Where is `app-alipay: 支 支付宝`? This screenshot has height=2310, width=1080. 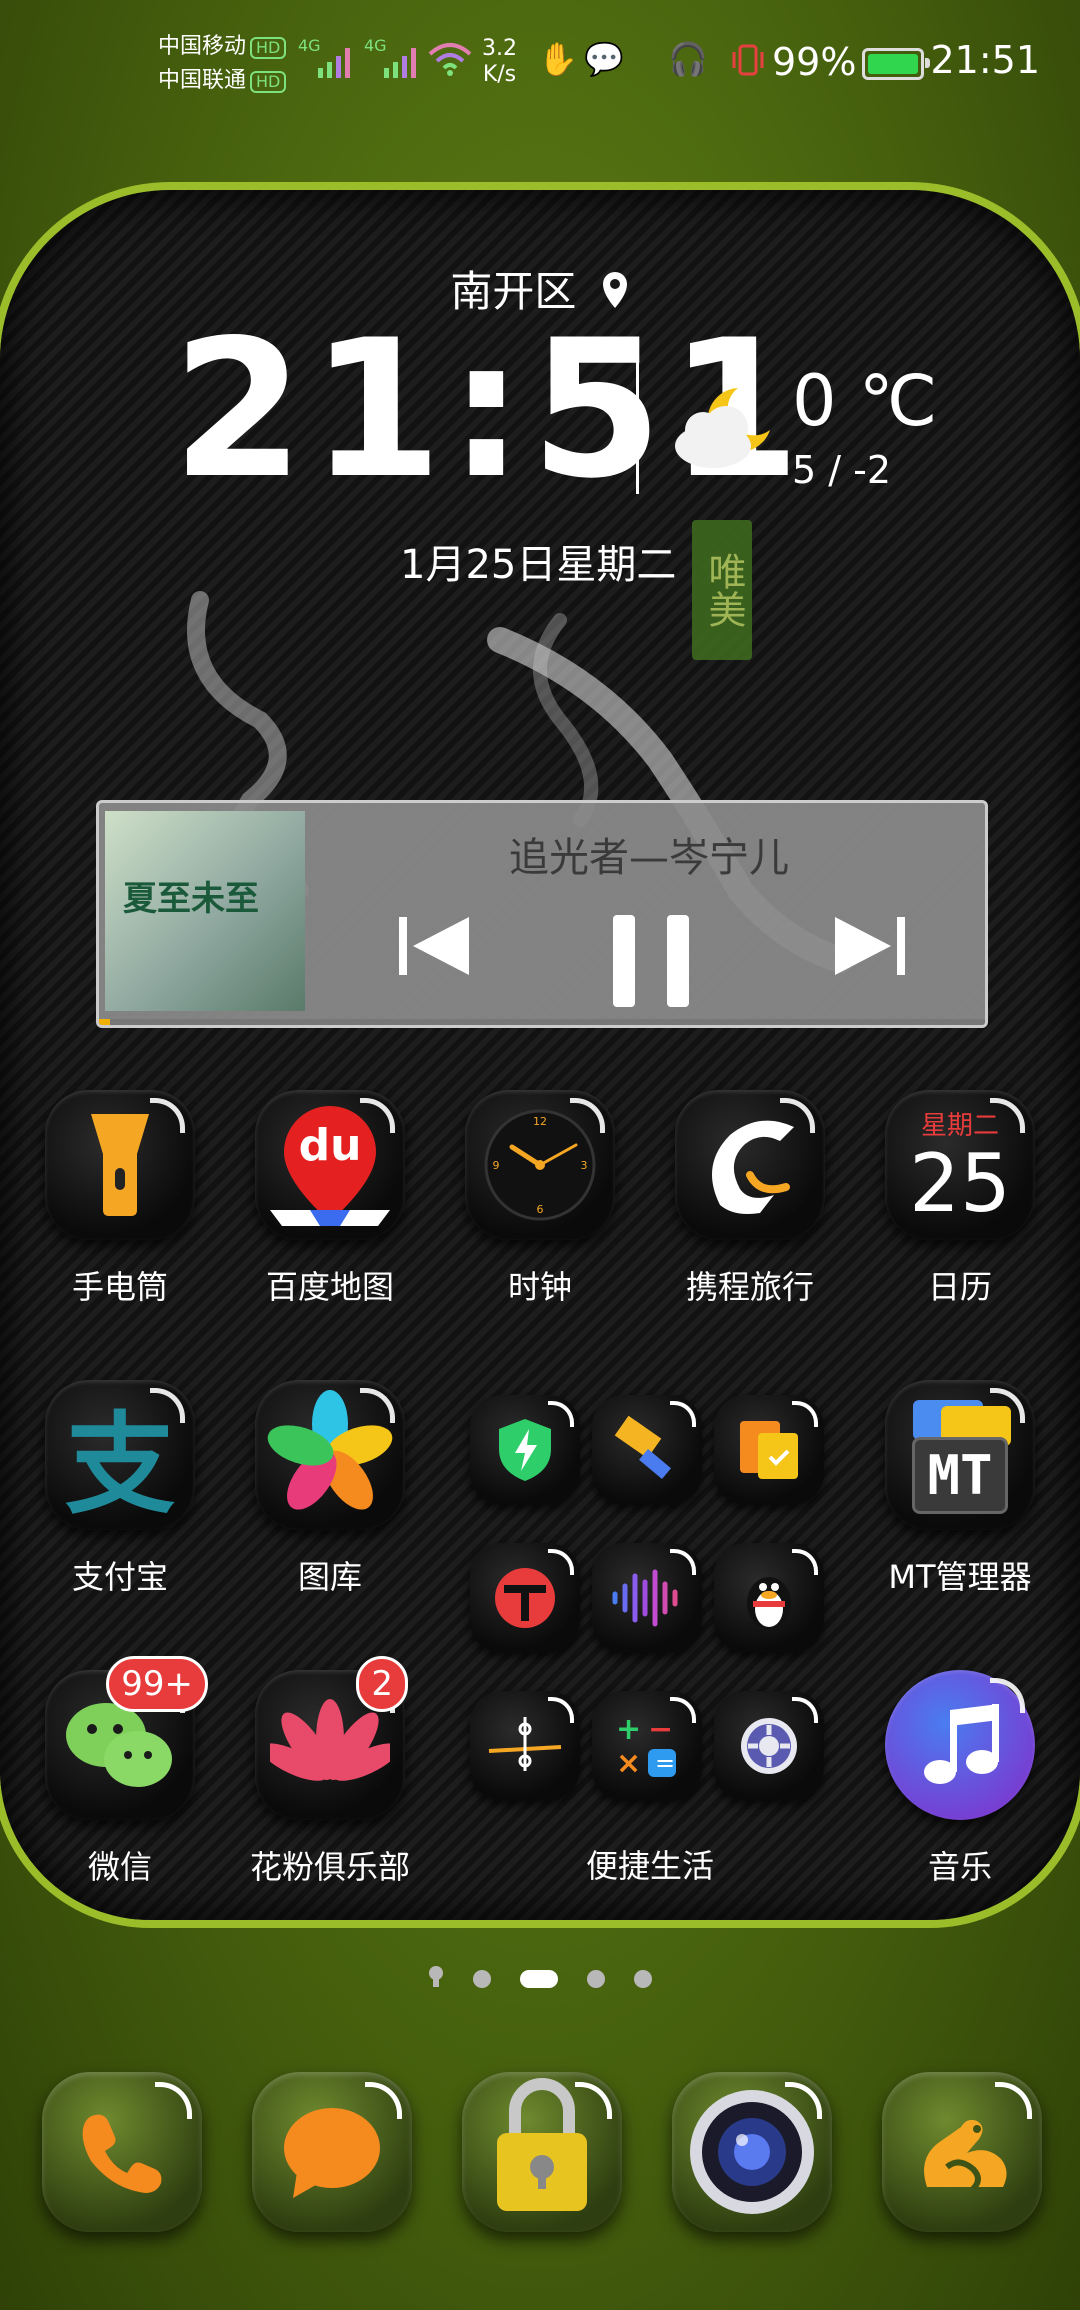 app-alipay: 支 支付宝 is located at coordinates (120, 1489).